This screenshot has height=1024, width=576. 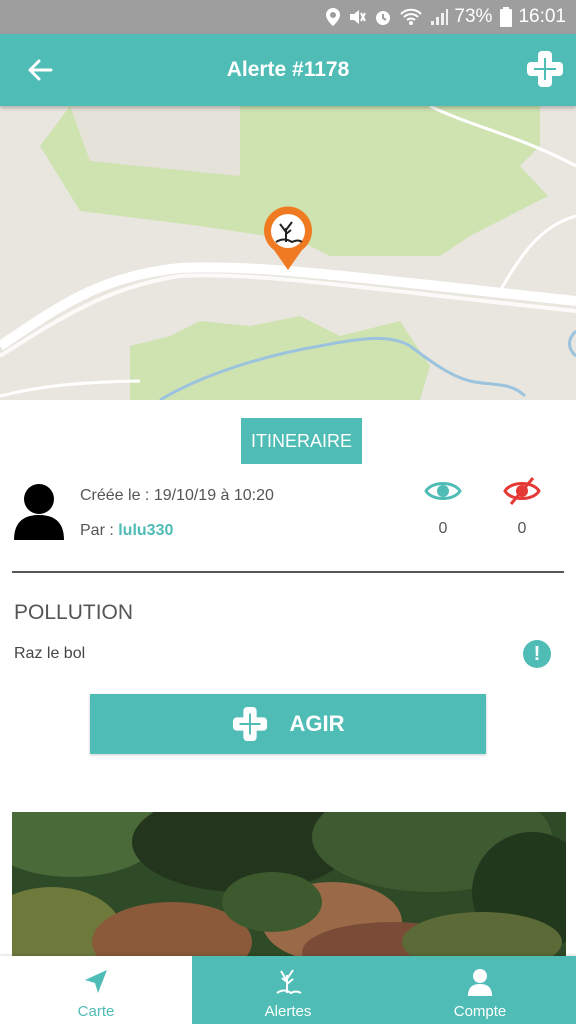 What do you see at coordinates (480, 1011) in the screenshot?
I see `nav-label-compte: Compte` at bounding box center [480, 1011].